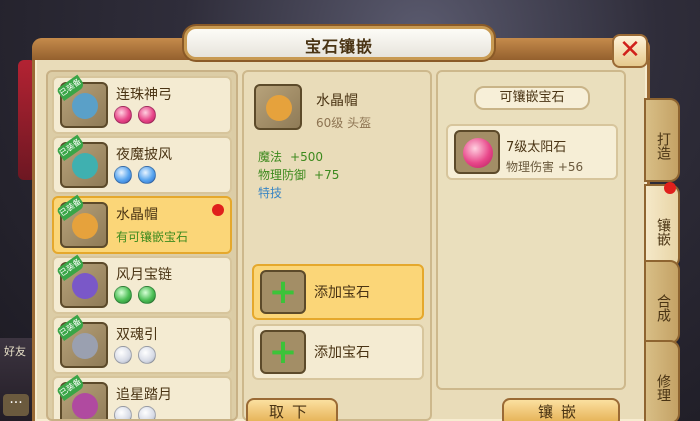 The width and height of the screenshot is (700, 421). What do you see at coordinates (306, 157) in the screenshot?
I see `stat-value: +500` at bounding box center [306, 157].